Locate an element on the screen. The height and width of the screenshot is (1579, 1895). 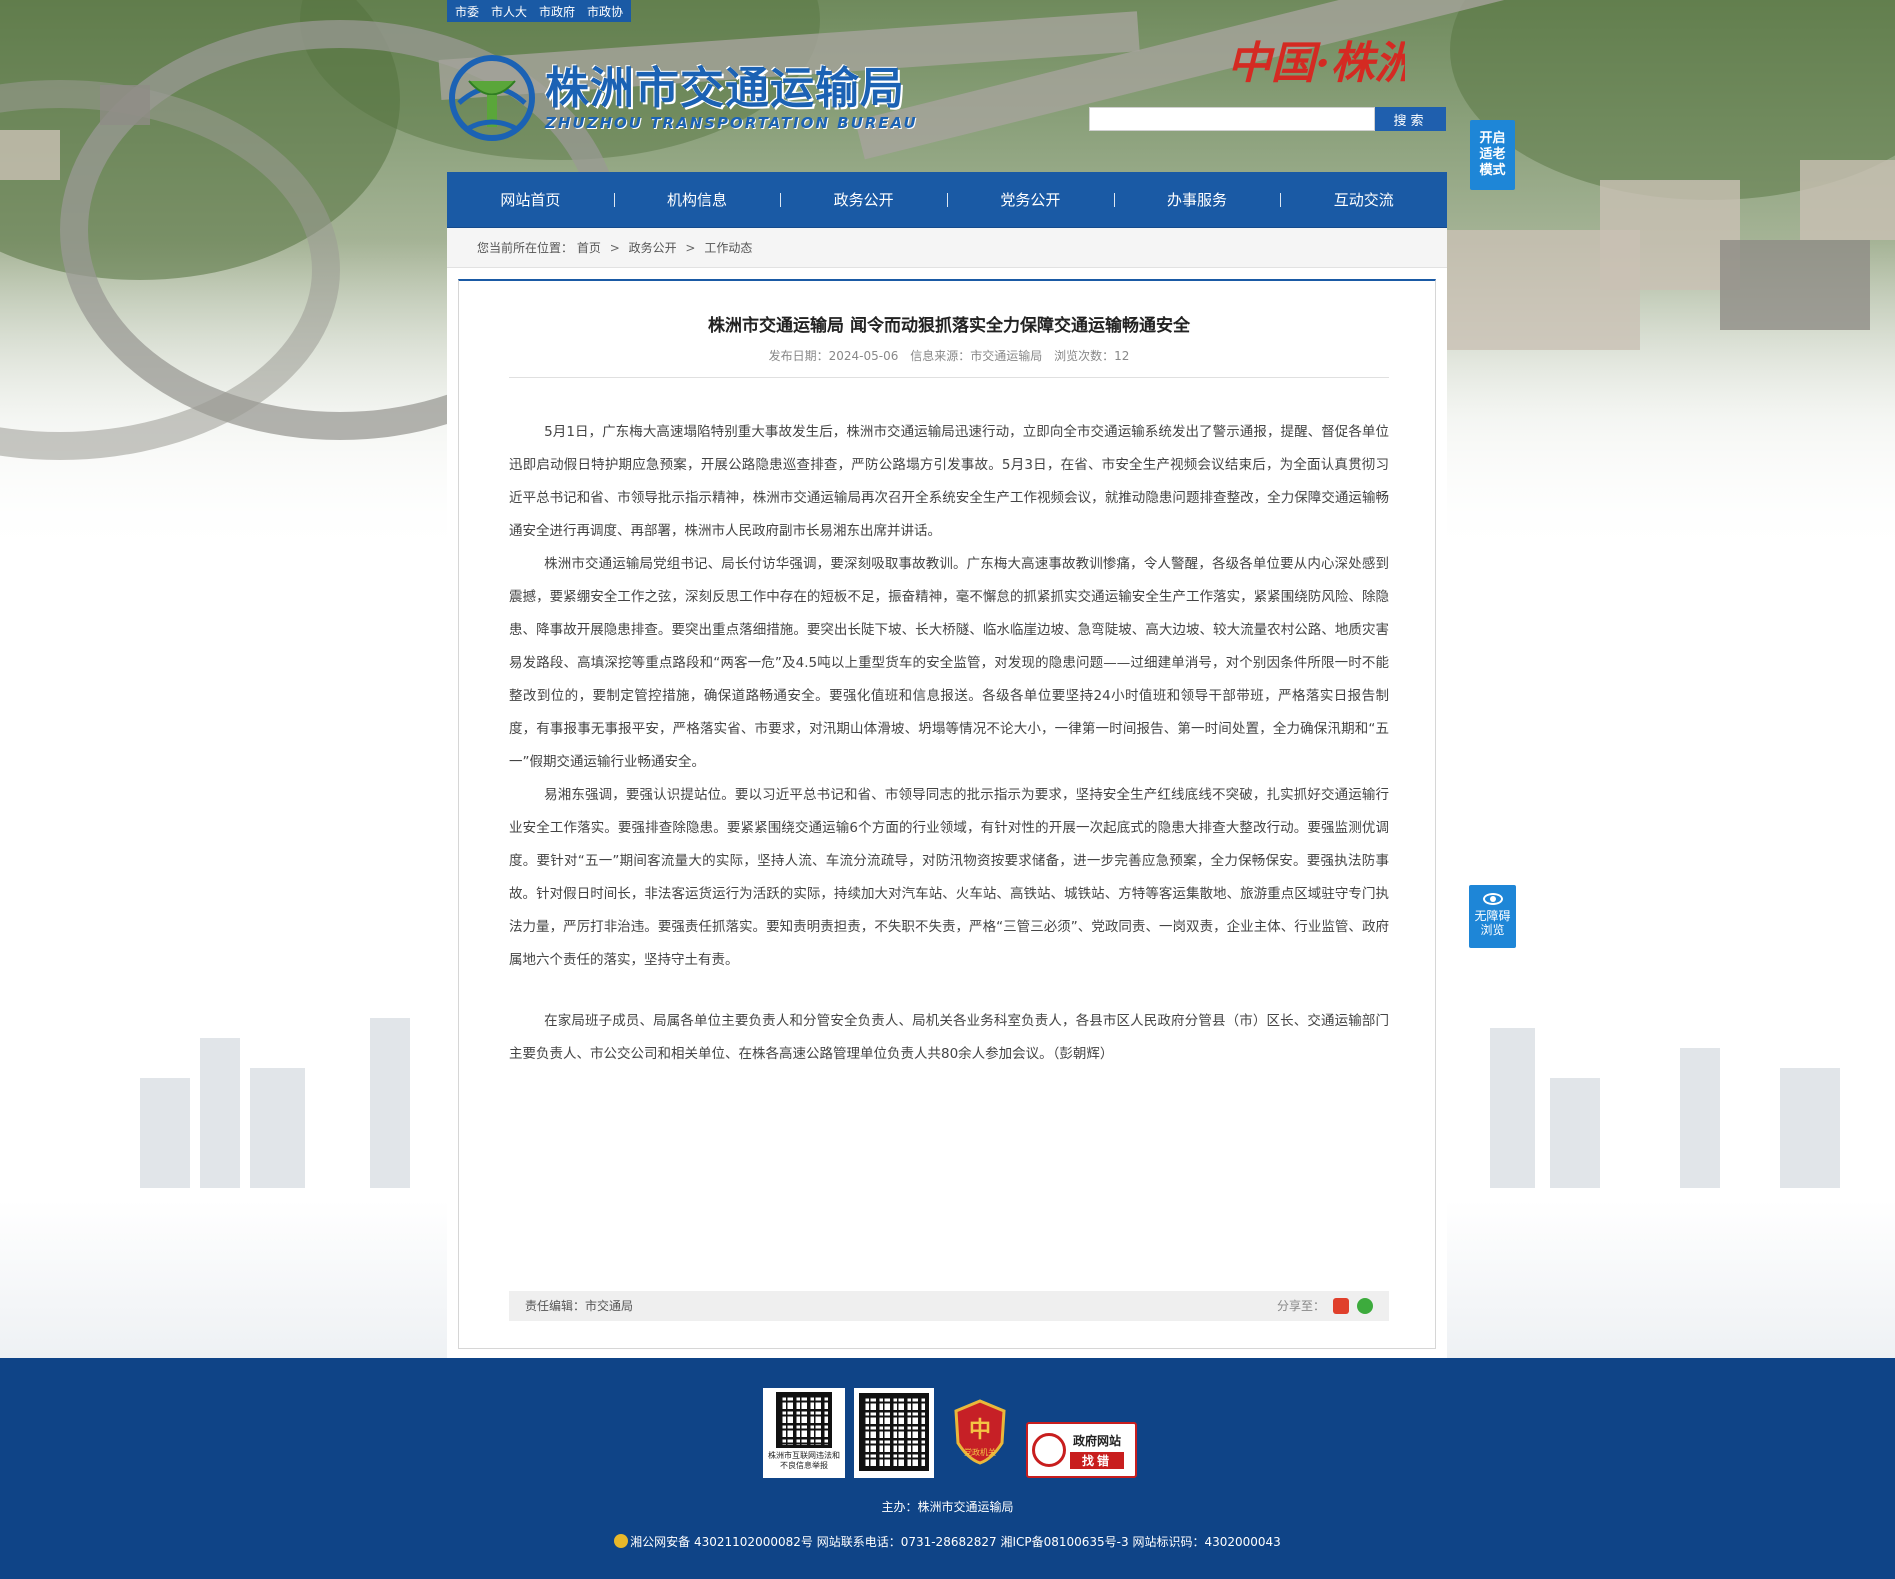
publish-date: 发布日期：2024-05-06 is located at coordinates (833, 356).